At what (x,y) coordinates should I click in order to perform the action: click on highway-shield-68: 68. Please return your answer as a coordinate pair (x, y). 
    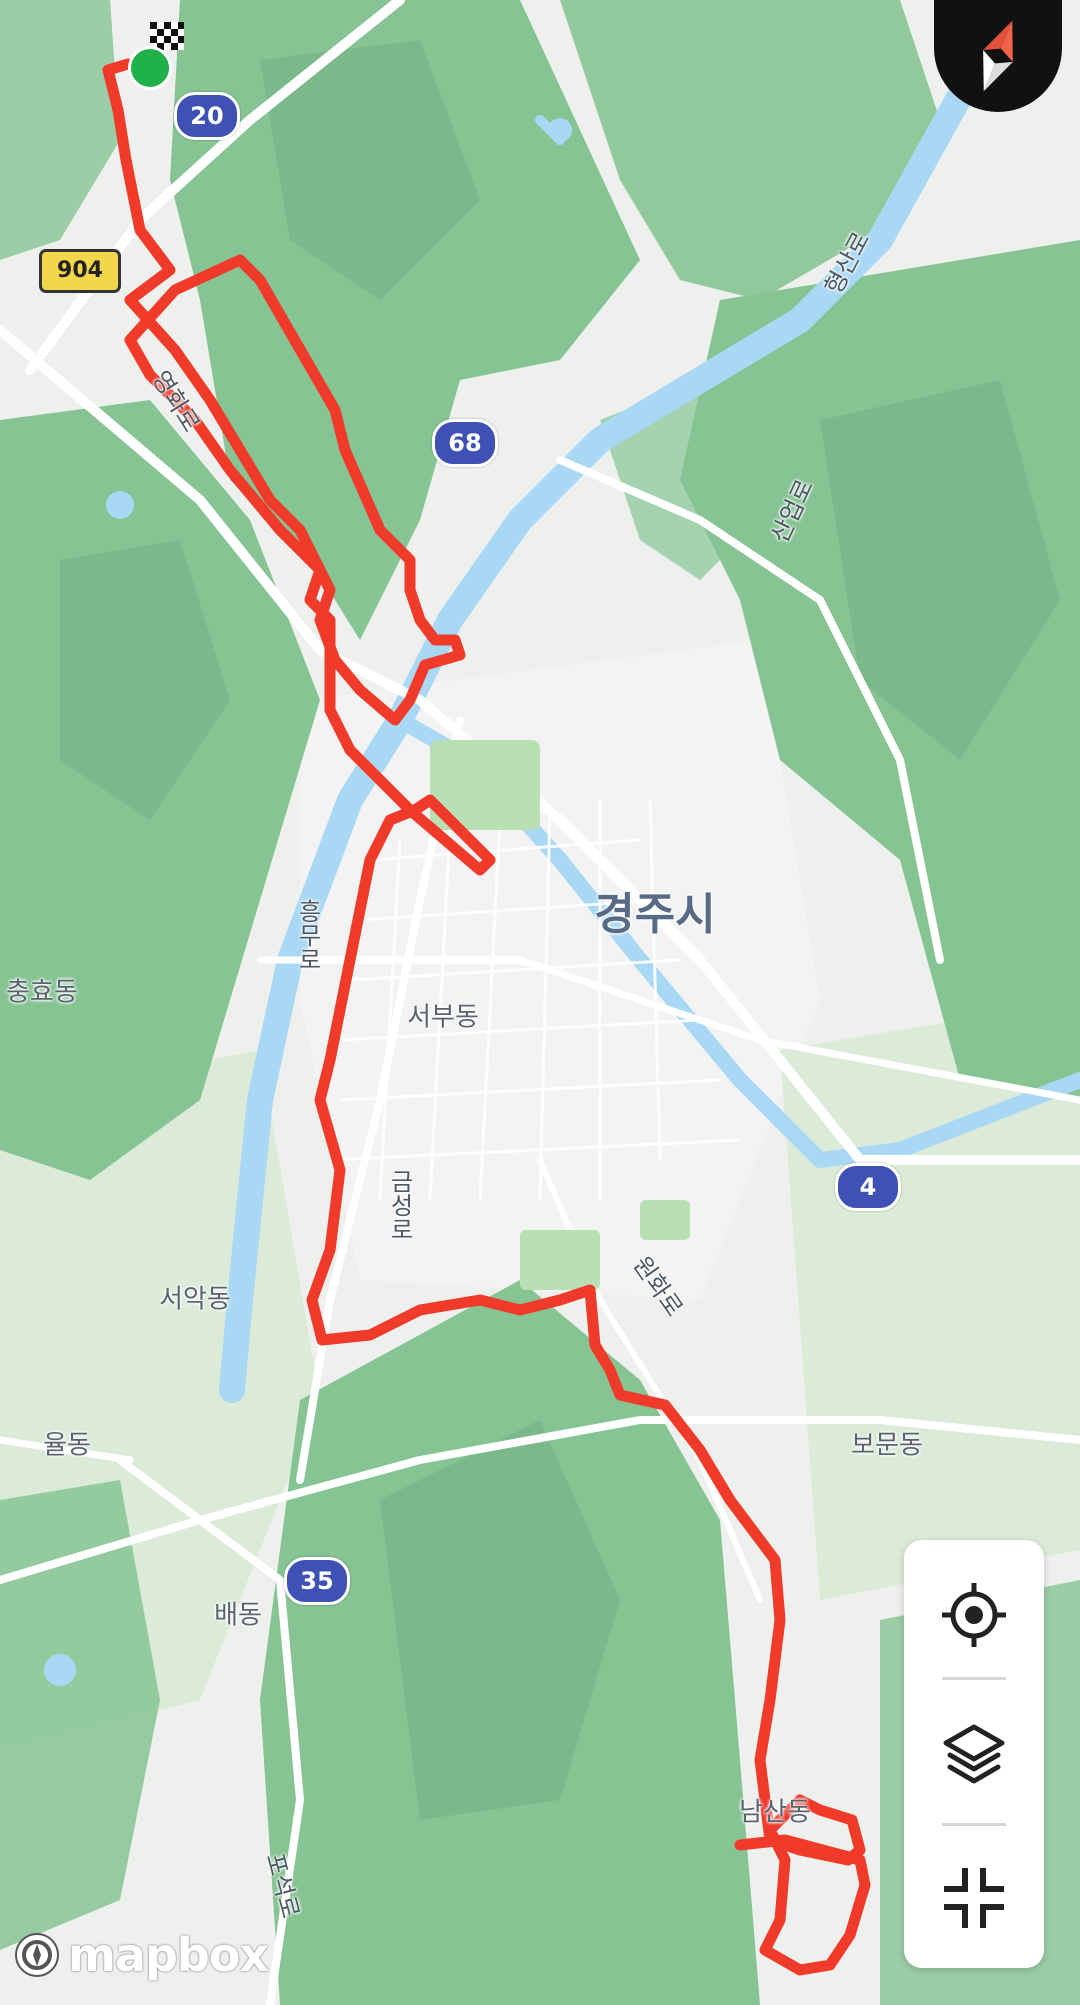
    Looking at the image, I should click on (465, 443).